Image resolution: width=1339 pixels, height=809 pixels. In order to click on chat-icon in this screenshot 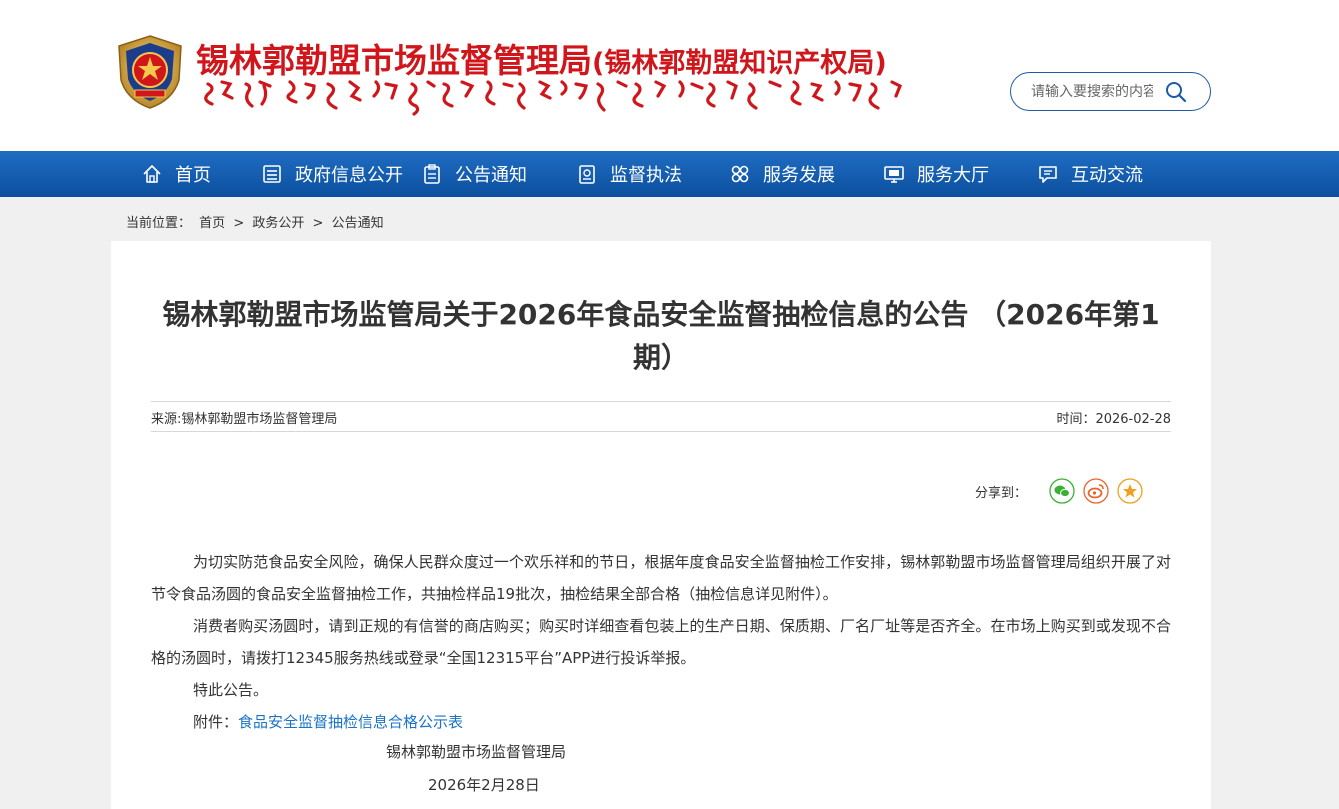, I will do `click(1048, 174)`.